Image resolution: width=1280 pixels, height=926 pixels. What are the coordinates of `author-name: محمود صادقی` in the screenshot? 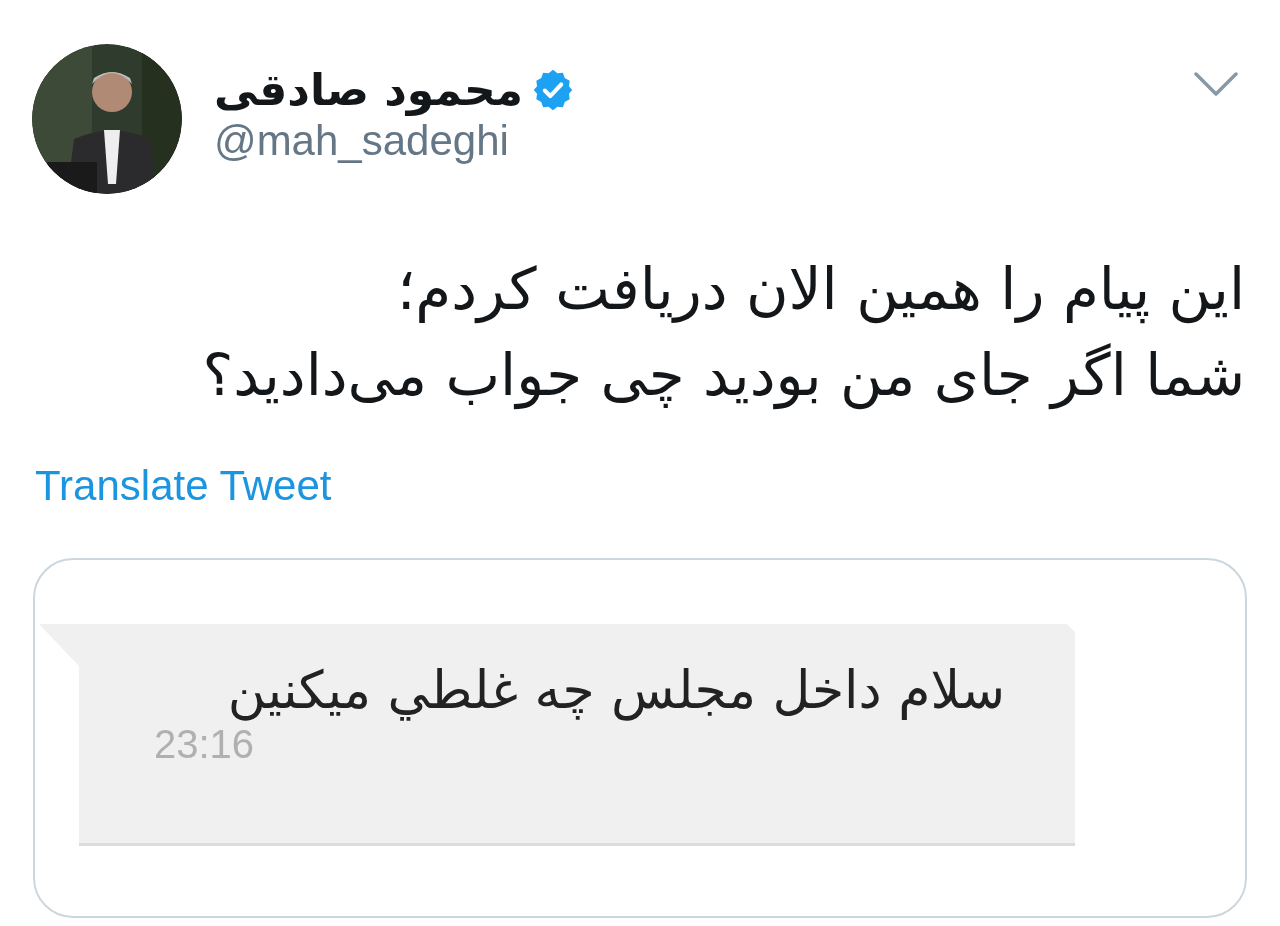 It's located at (368, 89).